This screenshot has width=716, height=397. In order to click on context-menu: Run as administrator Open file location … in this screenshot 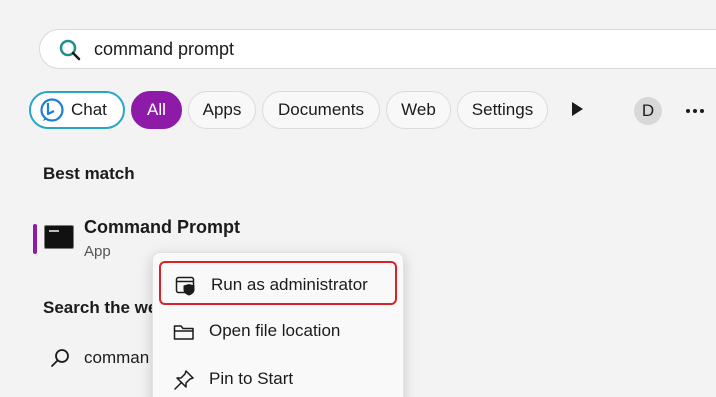, I will do `click(278, 324)`.